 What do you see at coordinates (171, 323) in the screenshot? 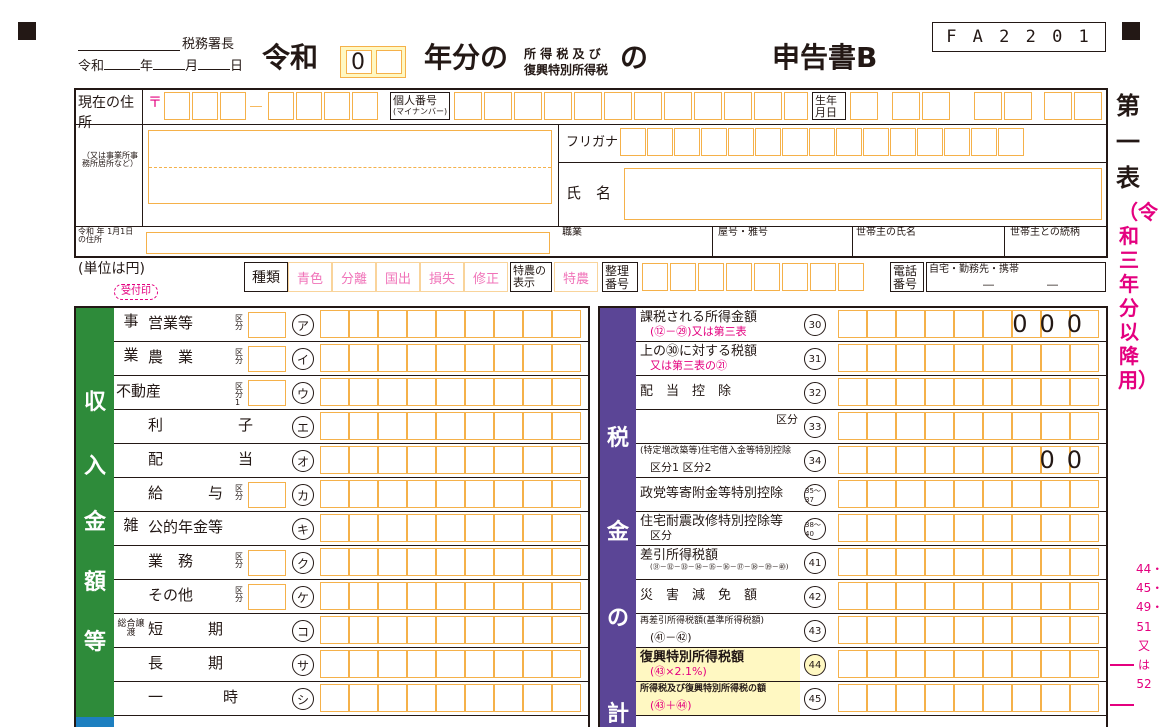
I see `income-row-label: 営業等` at bounding box center [171, 323].